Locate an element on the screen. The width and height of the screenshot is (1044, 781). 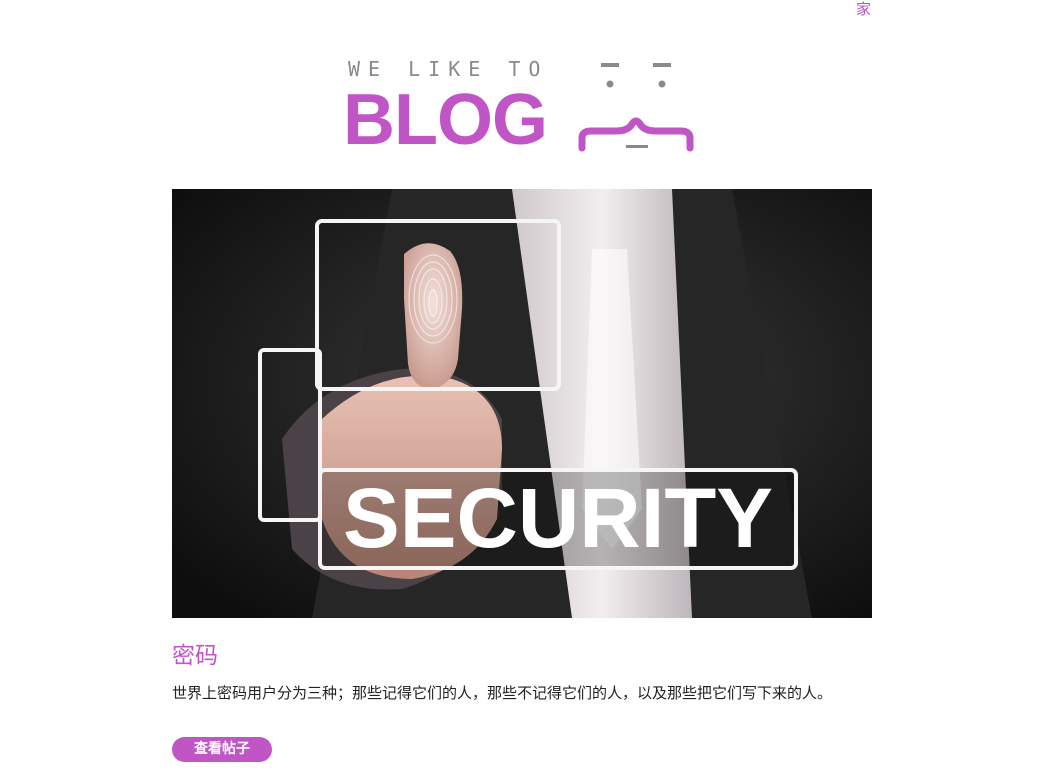
site-logo: WE LIKE TO BLOG is located at coordinates (522, 107).